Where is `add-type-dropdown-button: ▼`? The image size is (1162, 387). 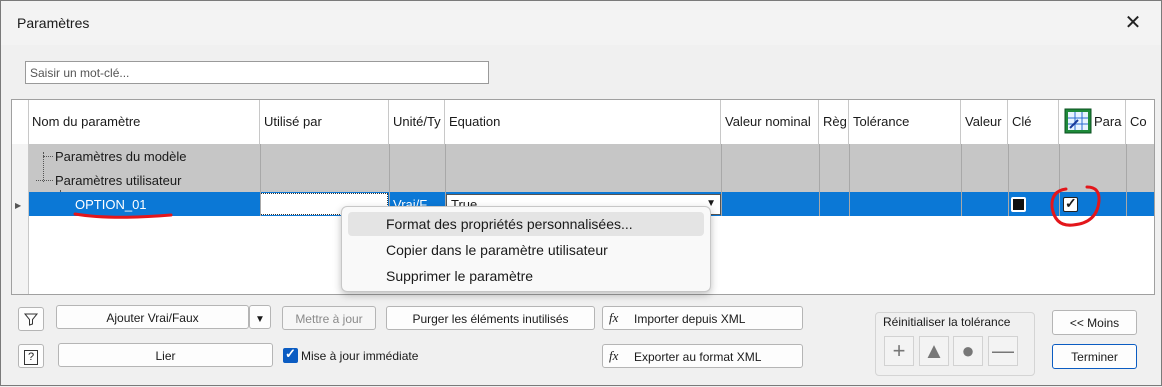 add-type-dropdown-button: ▼ is located at coordinates (260, 317).